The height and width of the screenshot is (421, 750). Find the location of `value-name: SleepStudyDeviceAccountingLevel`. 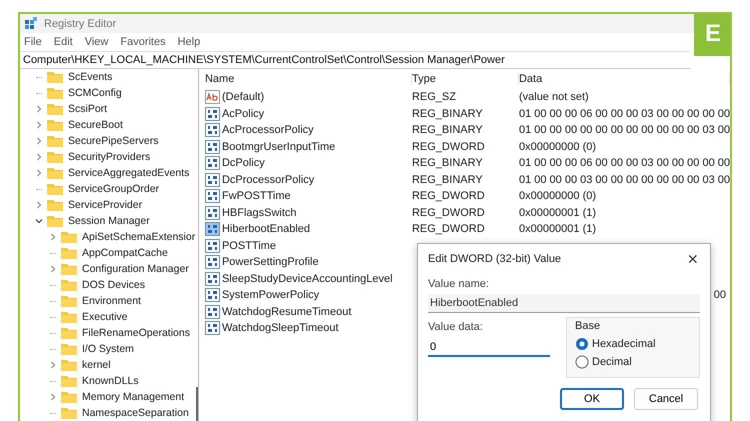

value-name: SleepStudyDeviceAccountingLevel is located at coordinates (307, 278).